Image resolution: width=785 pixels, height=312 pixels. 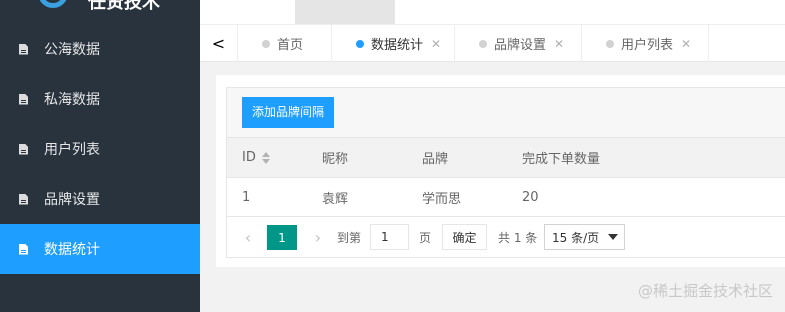 I want to click on sidebar-item-label: 数据统计, so click(x=72, y=250).